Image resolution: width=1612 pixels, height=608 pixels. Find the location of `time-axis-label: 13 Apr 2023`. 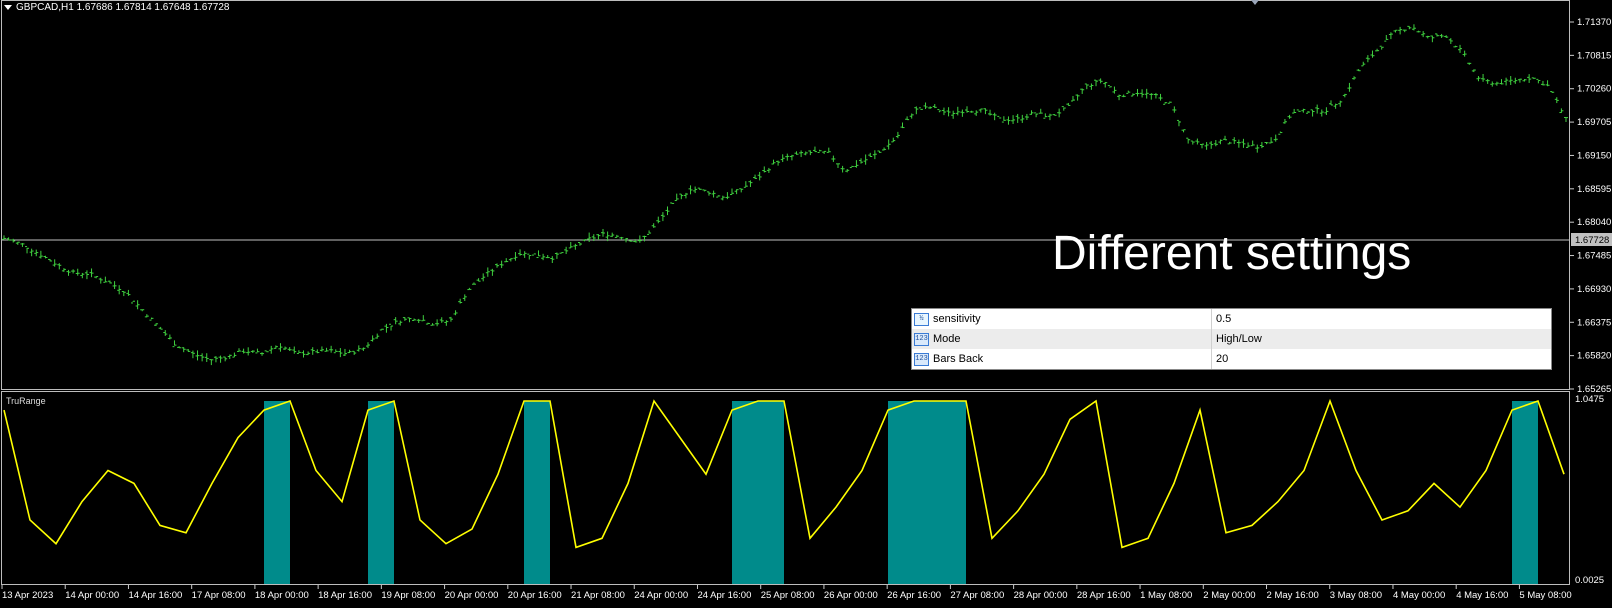

time-axis-label: 13 Apr 2023 is located at coordinates (27, 595).